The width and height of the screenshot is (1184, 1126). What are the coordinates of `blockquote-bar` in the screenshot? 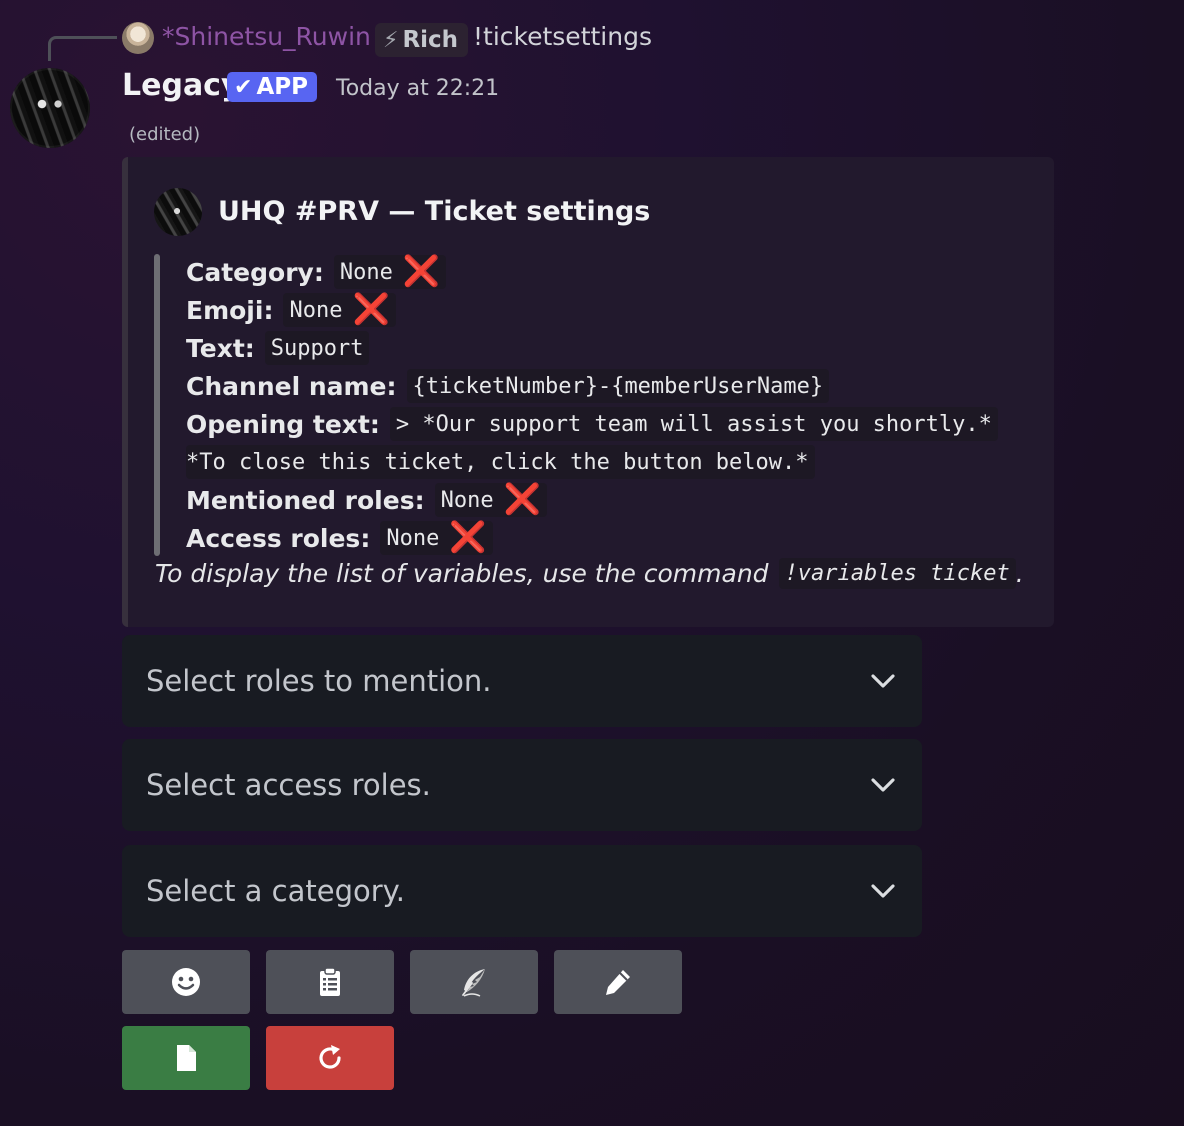 It's located at (157, 405).